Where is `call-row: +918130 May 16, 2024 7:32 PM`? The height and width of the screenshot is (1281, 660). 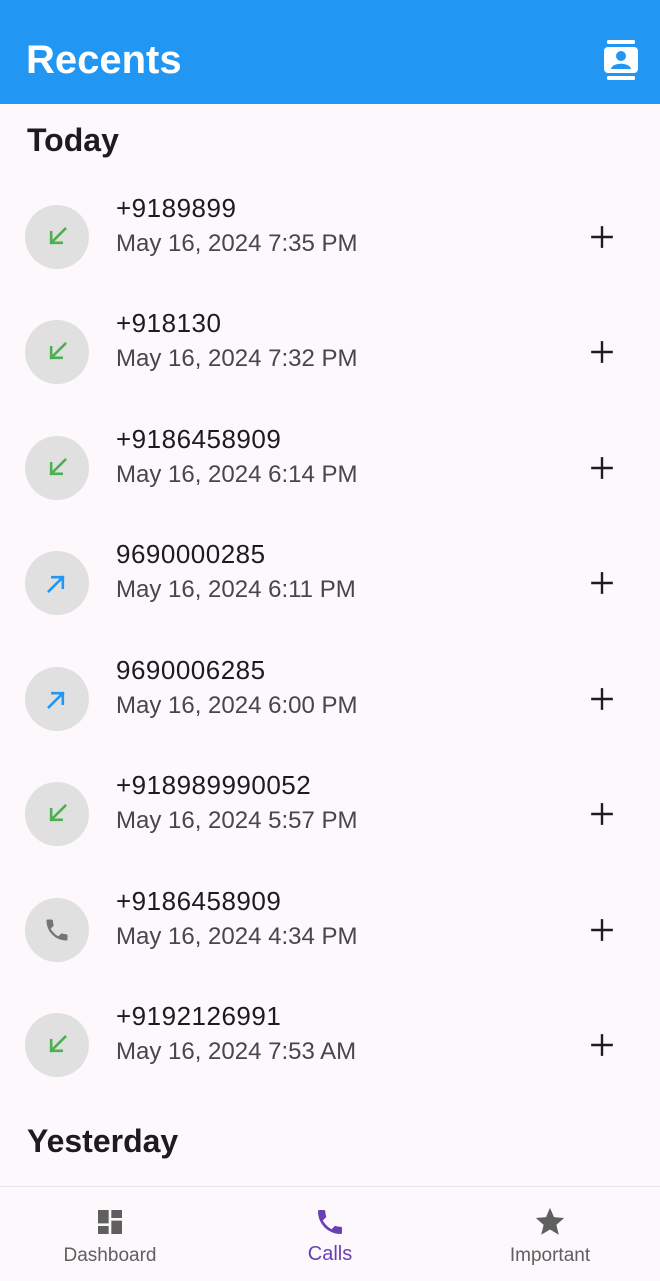 call-row: +918130 May 16, 2024 7:32 PM is located at coordinates (330, 344).